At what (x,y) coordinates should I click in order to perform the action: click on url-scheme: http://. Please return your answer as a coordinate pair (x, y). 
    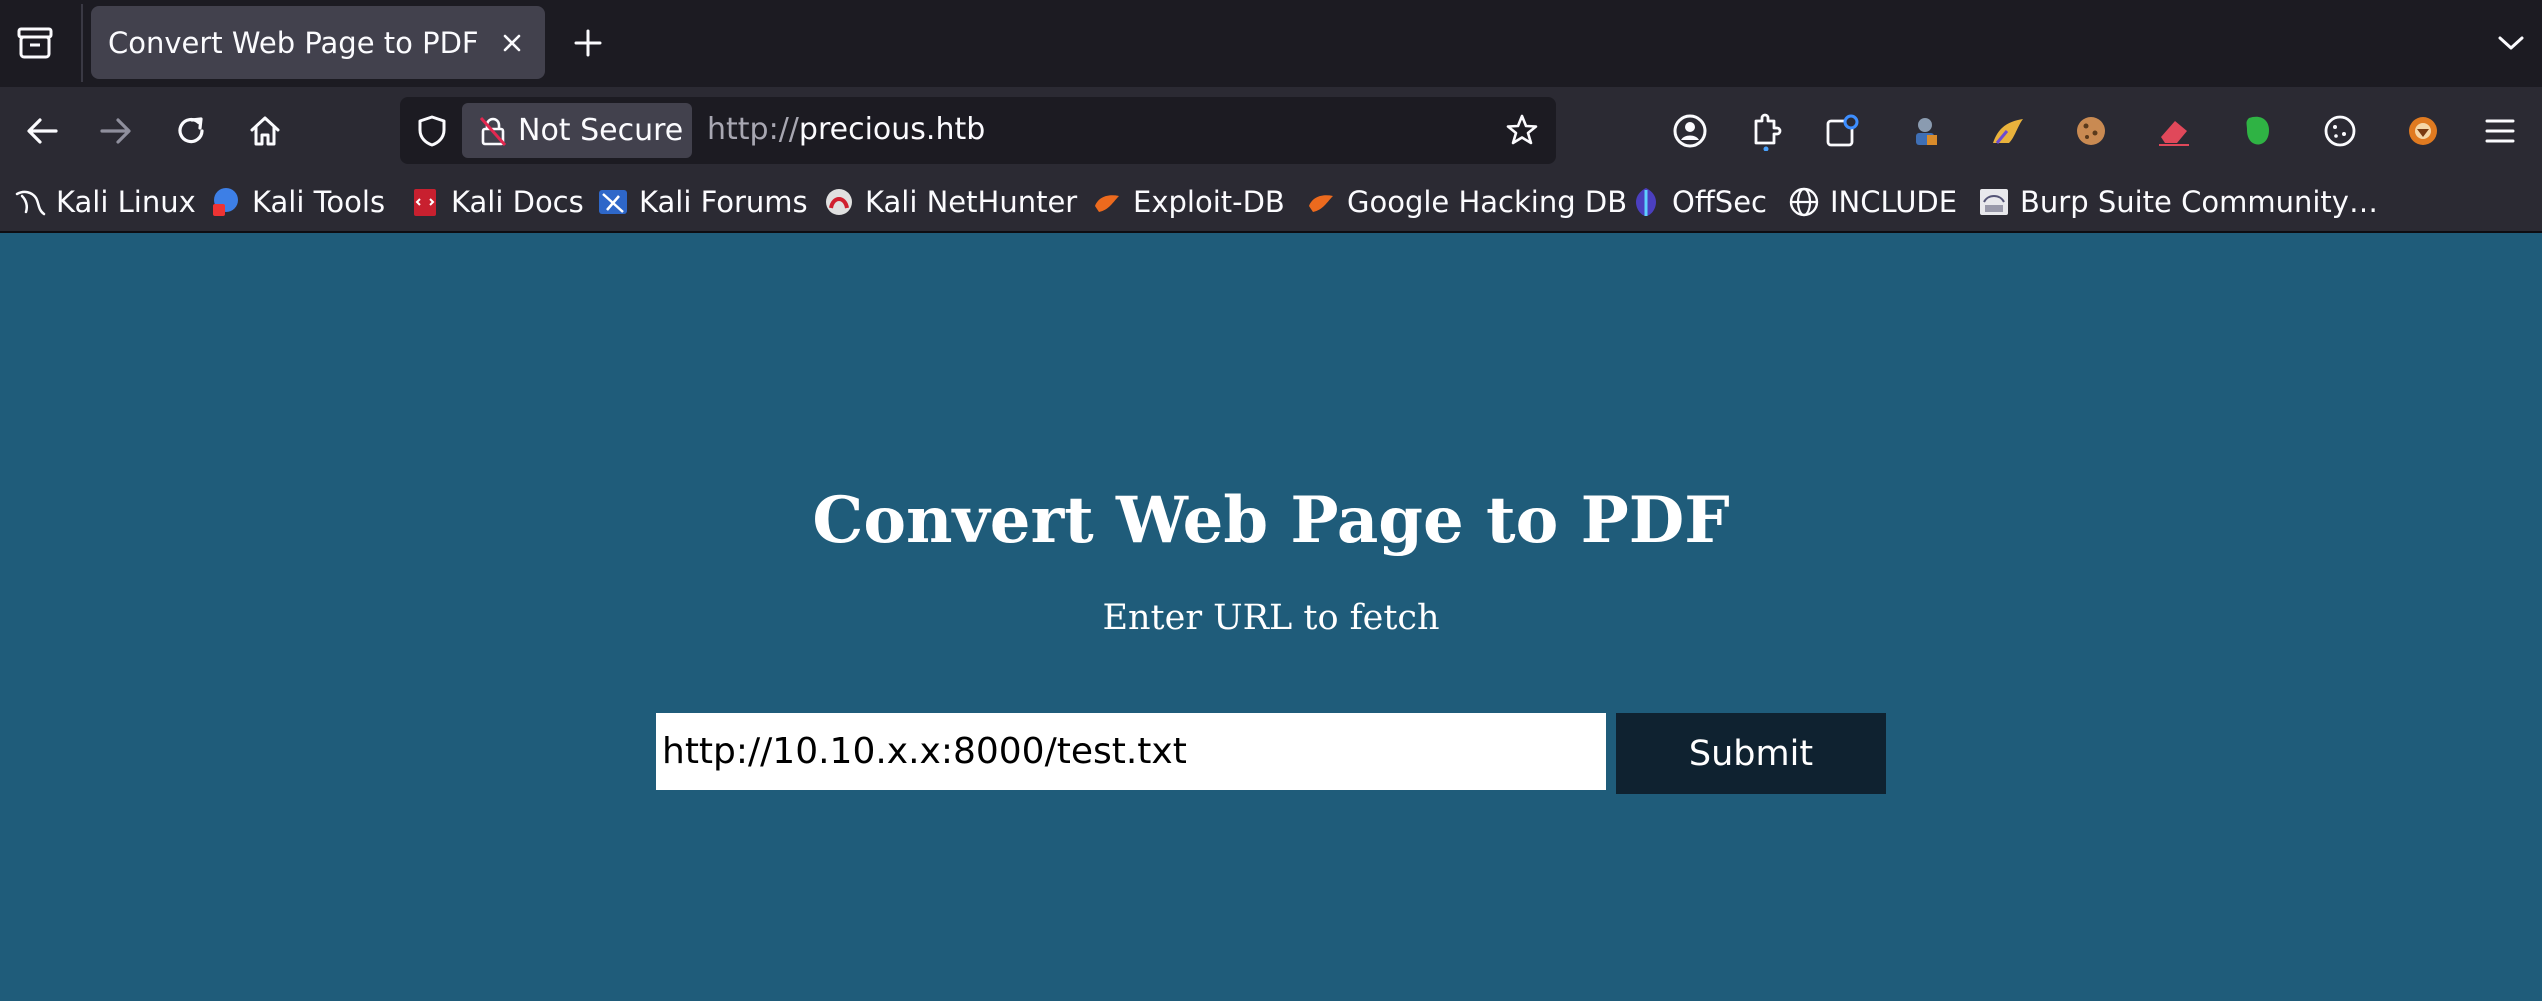
    Looking at the image, I should click on (753, 129).